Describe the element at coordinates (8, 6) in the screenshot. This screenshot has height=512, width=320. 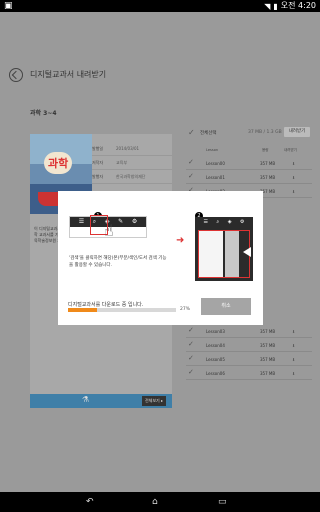
I see `image-icon: ▣` at that location.